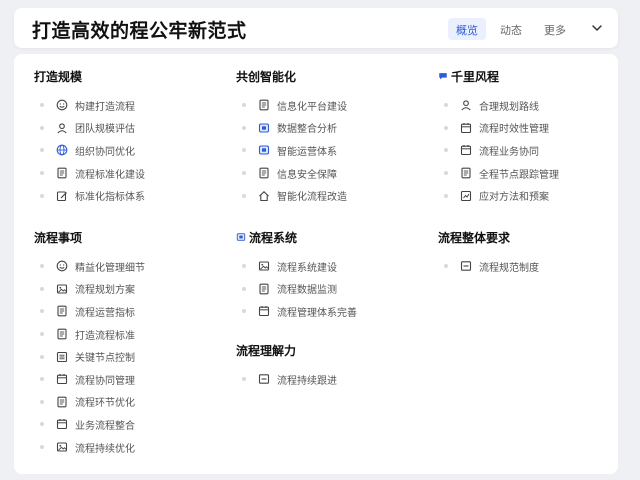 The width and height of the screenshot is (640, 480). What do you see at coordinates (509, 152) in the screenshot?
I see `list-item-label: 流程业务协同` at bounding box center [509, 152].